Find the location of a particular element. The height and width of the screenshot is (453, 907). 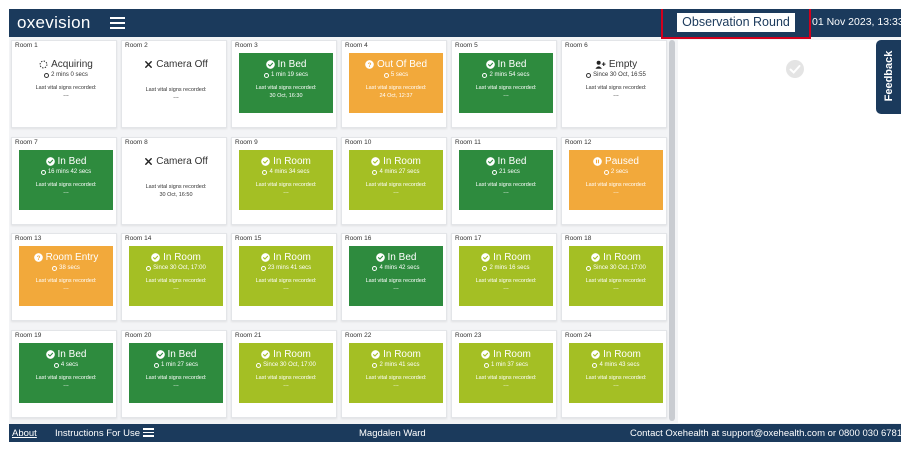

feedback-tab: Feedback is located at coordinates (888, 77).